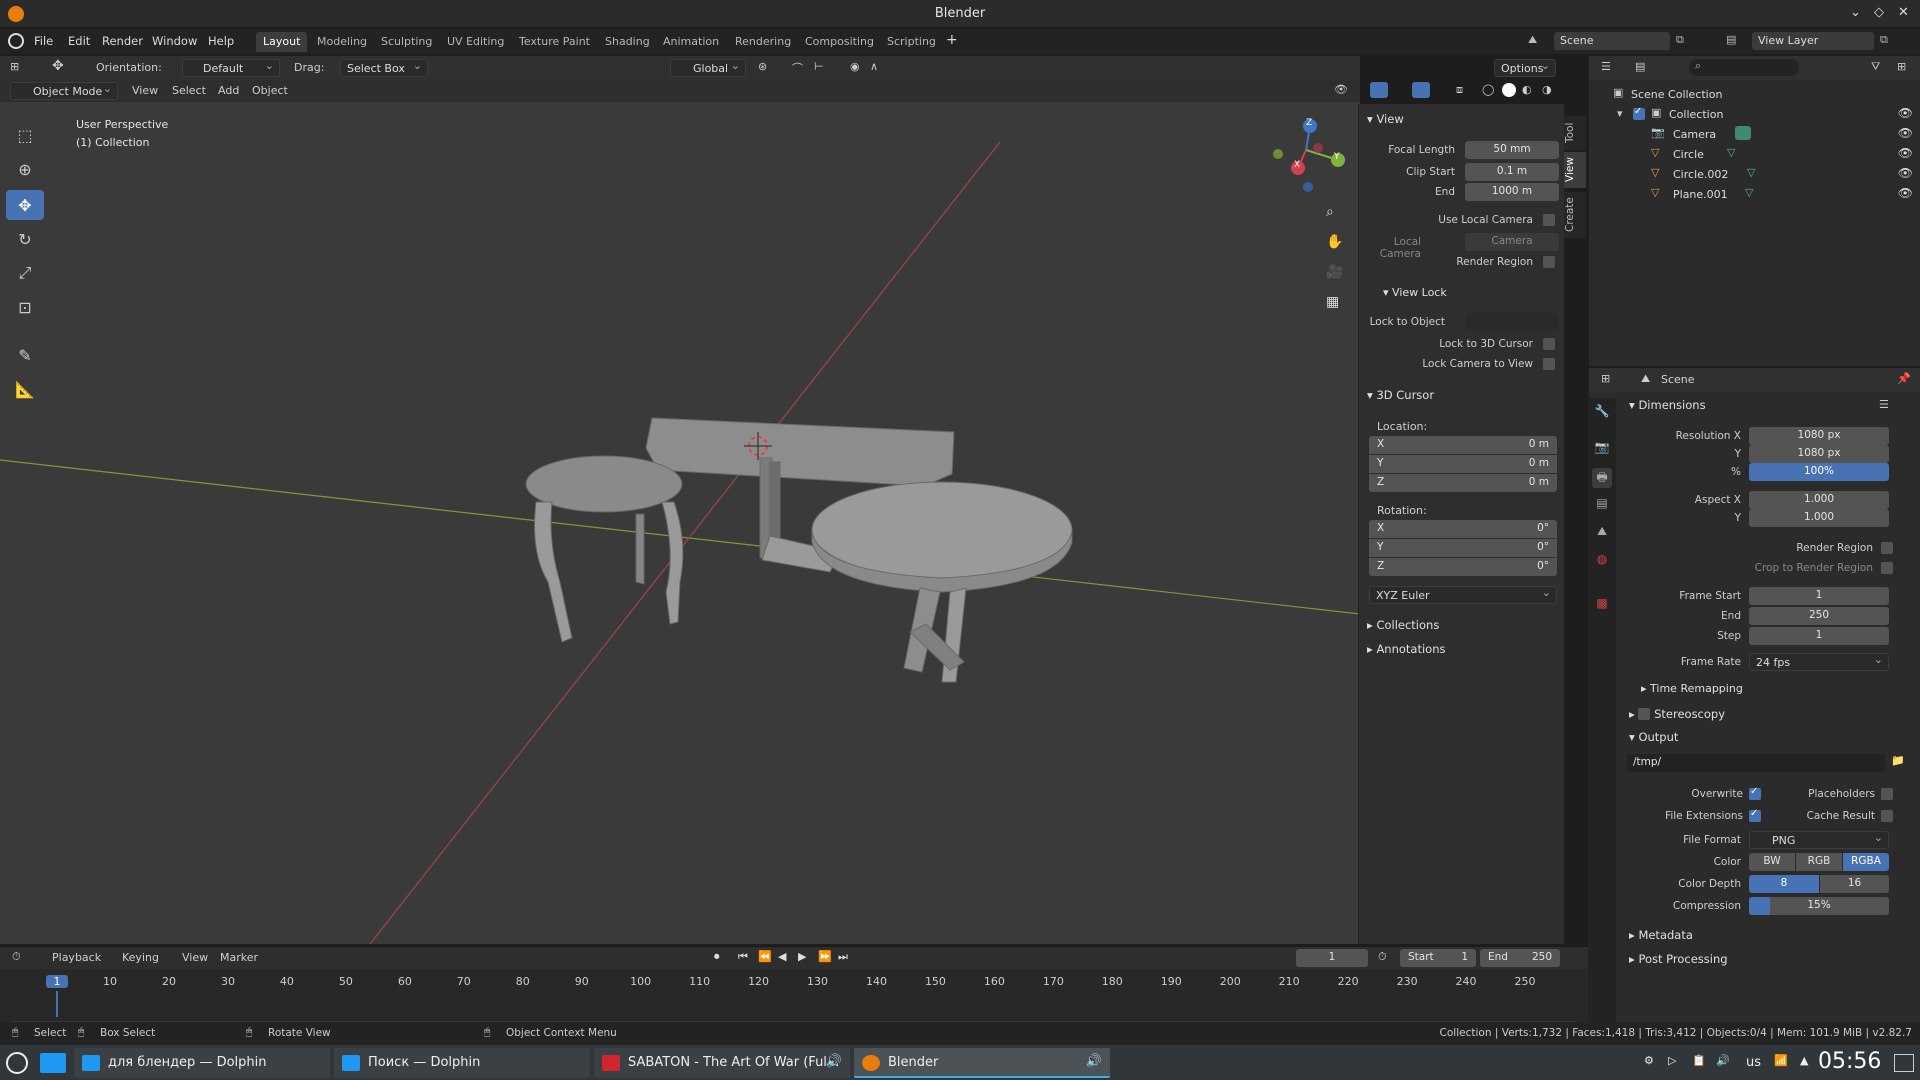 This screenshot has height=1080, width=1920. What do you see at coordinates (1661, 935) in the screenshot?
I see `metadata-header: ▸ Metadata` at bounding box center [1661, 935].